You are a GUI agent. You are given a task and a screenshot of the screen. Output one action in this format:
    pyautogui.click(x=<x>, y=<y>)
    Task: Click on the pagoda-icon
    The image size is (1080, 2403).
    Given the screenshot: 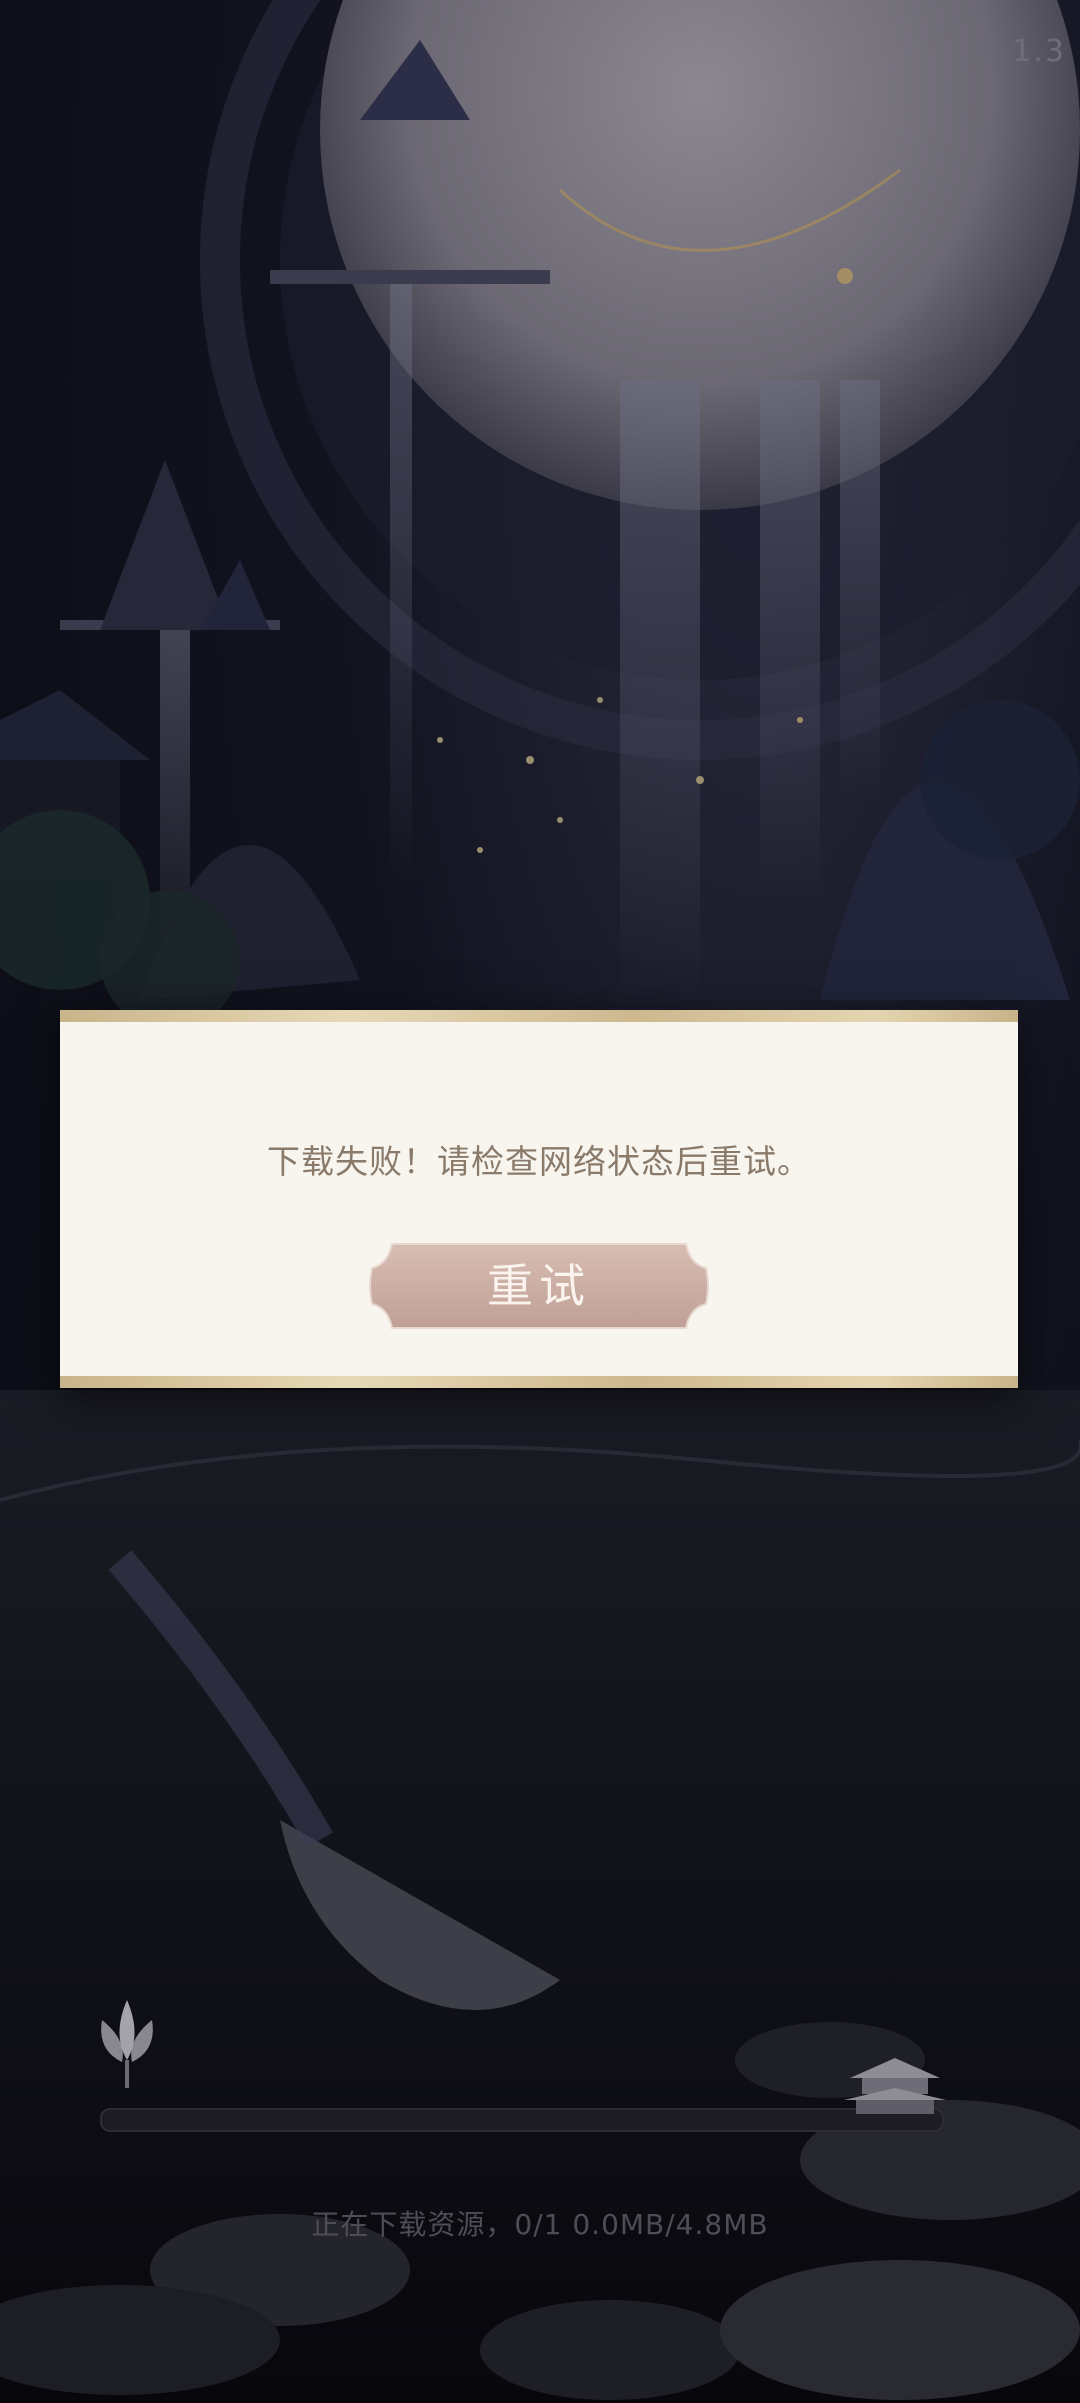 What is the action you would take?
    pyautogui.click(x=895, y=2086)
    